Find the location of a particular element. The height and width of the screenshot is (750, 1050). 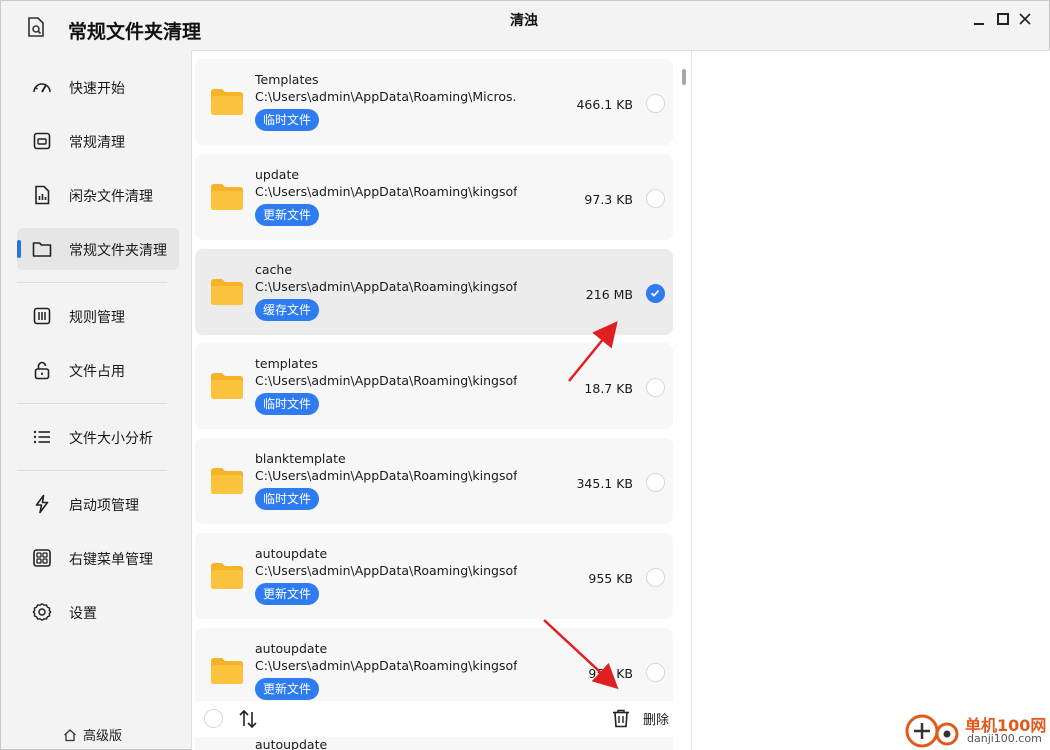

folder-size: 345.1 KB is located at coordinates (604, 483).